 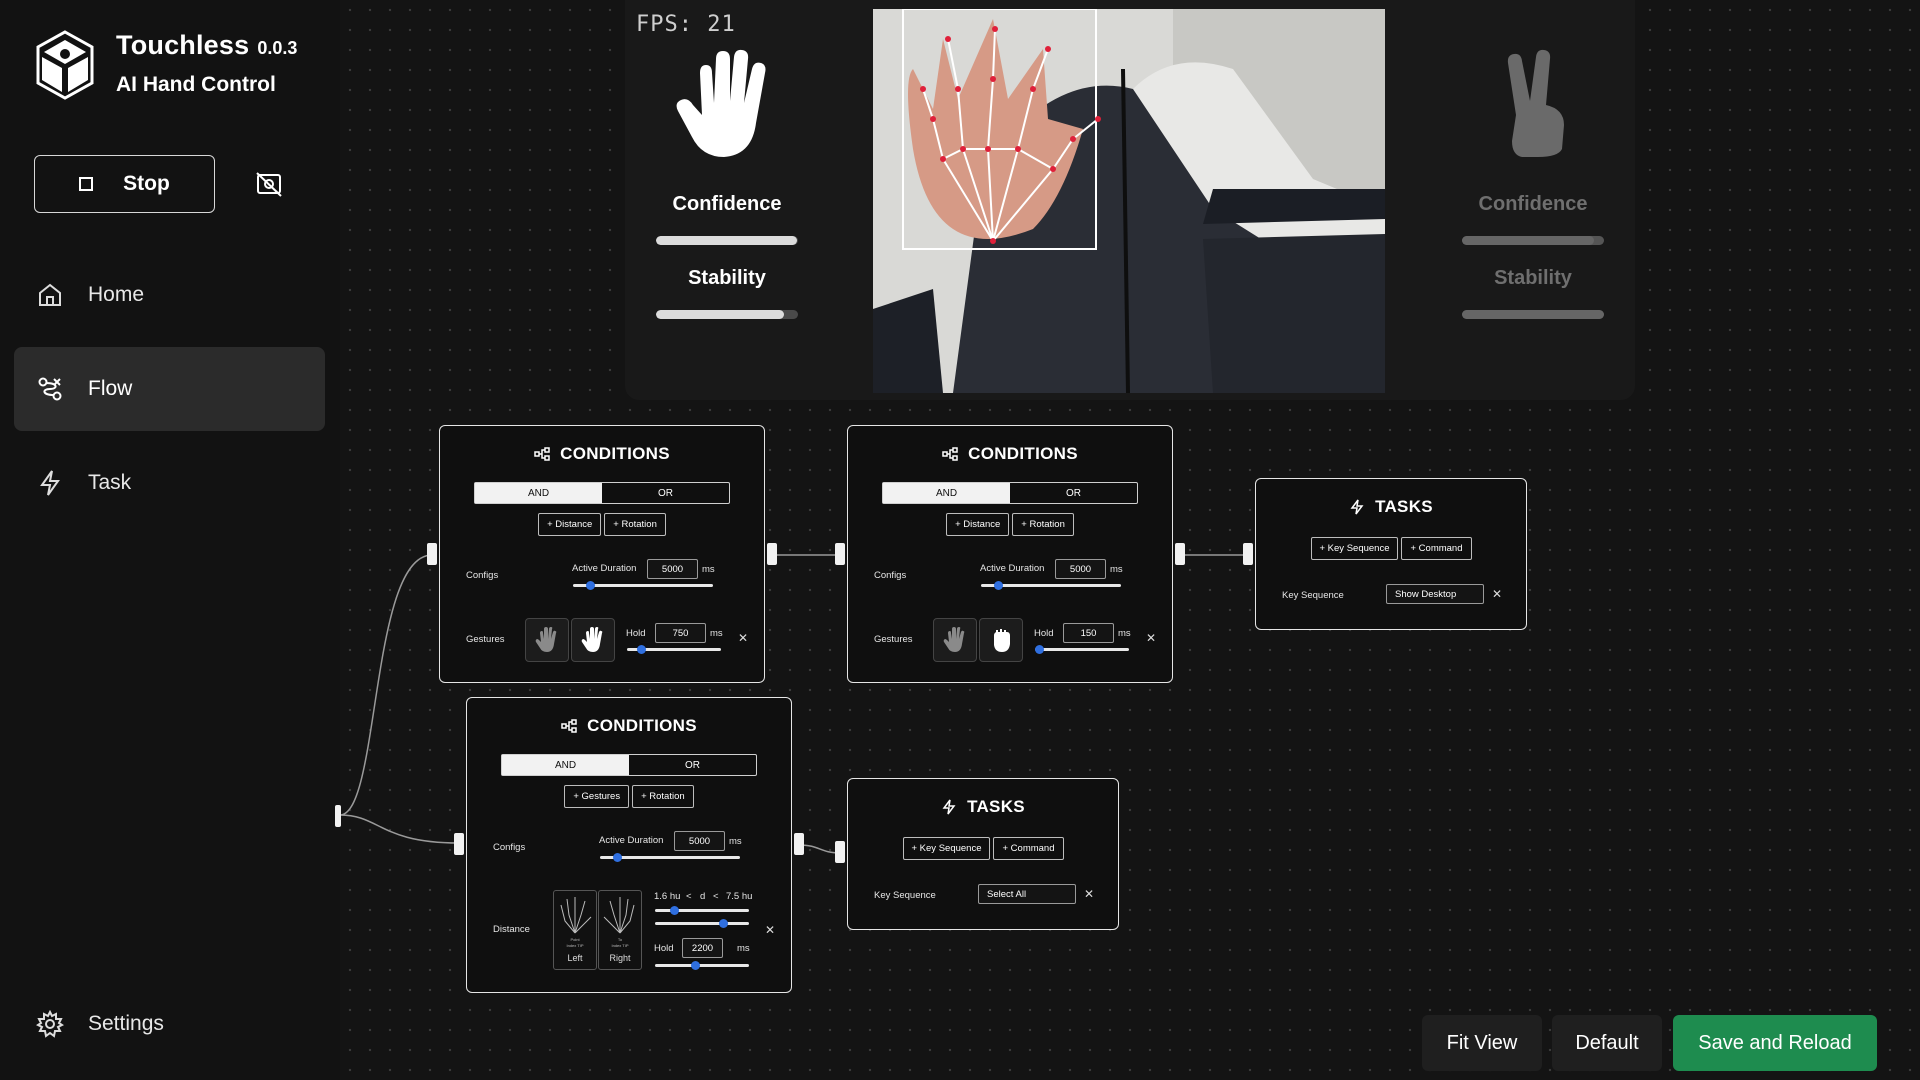 What do you see at coordinates (702, 923) in the screenshot?
I see `range-max-slider` at bounding box center [702, 923].